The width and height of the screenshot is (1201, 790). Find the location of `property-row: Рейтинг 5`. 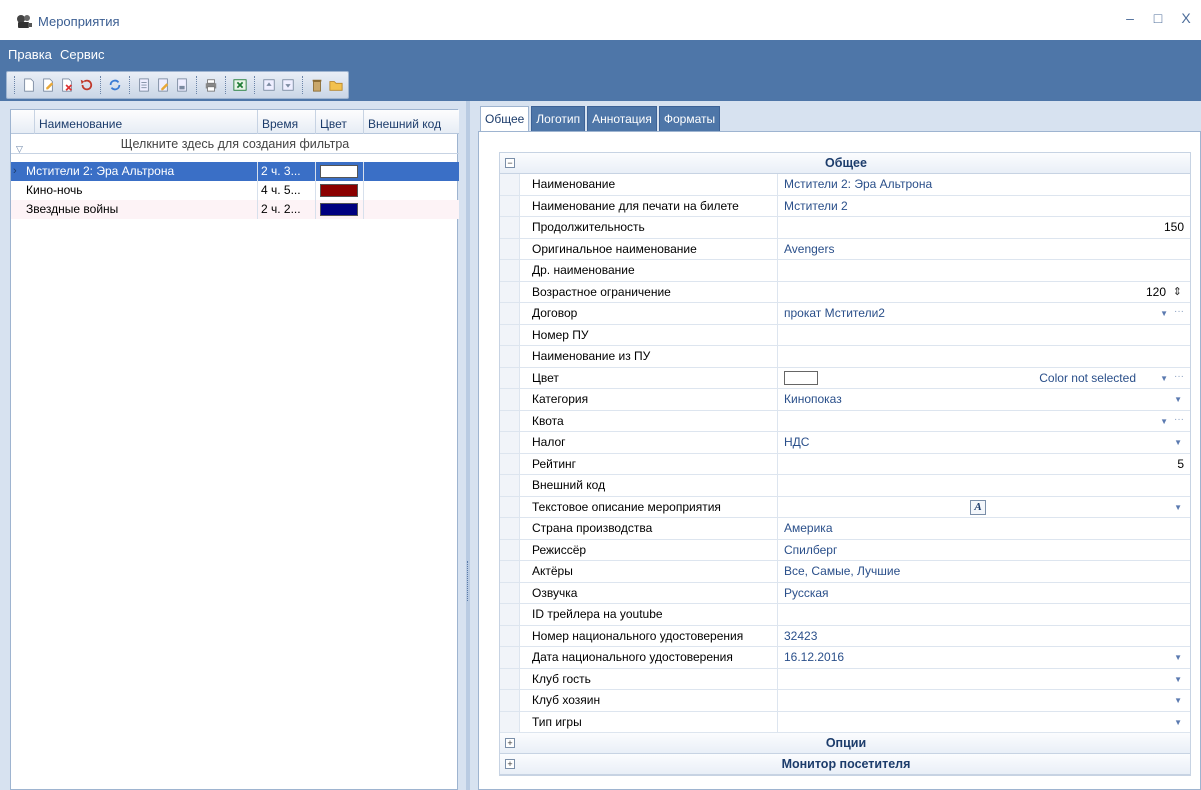

property-row: Рейтинг 5 is located at coordinates (845, 464).